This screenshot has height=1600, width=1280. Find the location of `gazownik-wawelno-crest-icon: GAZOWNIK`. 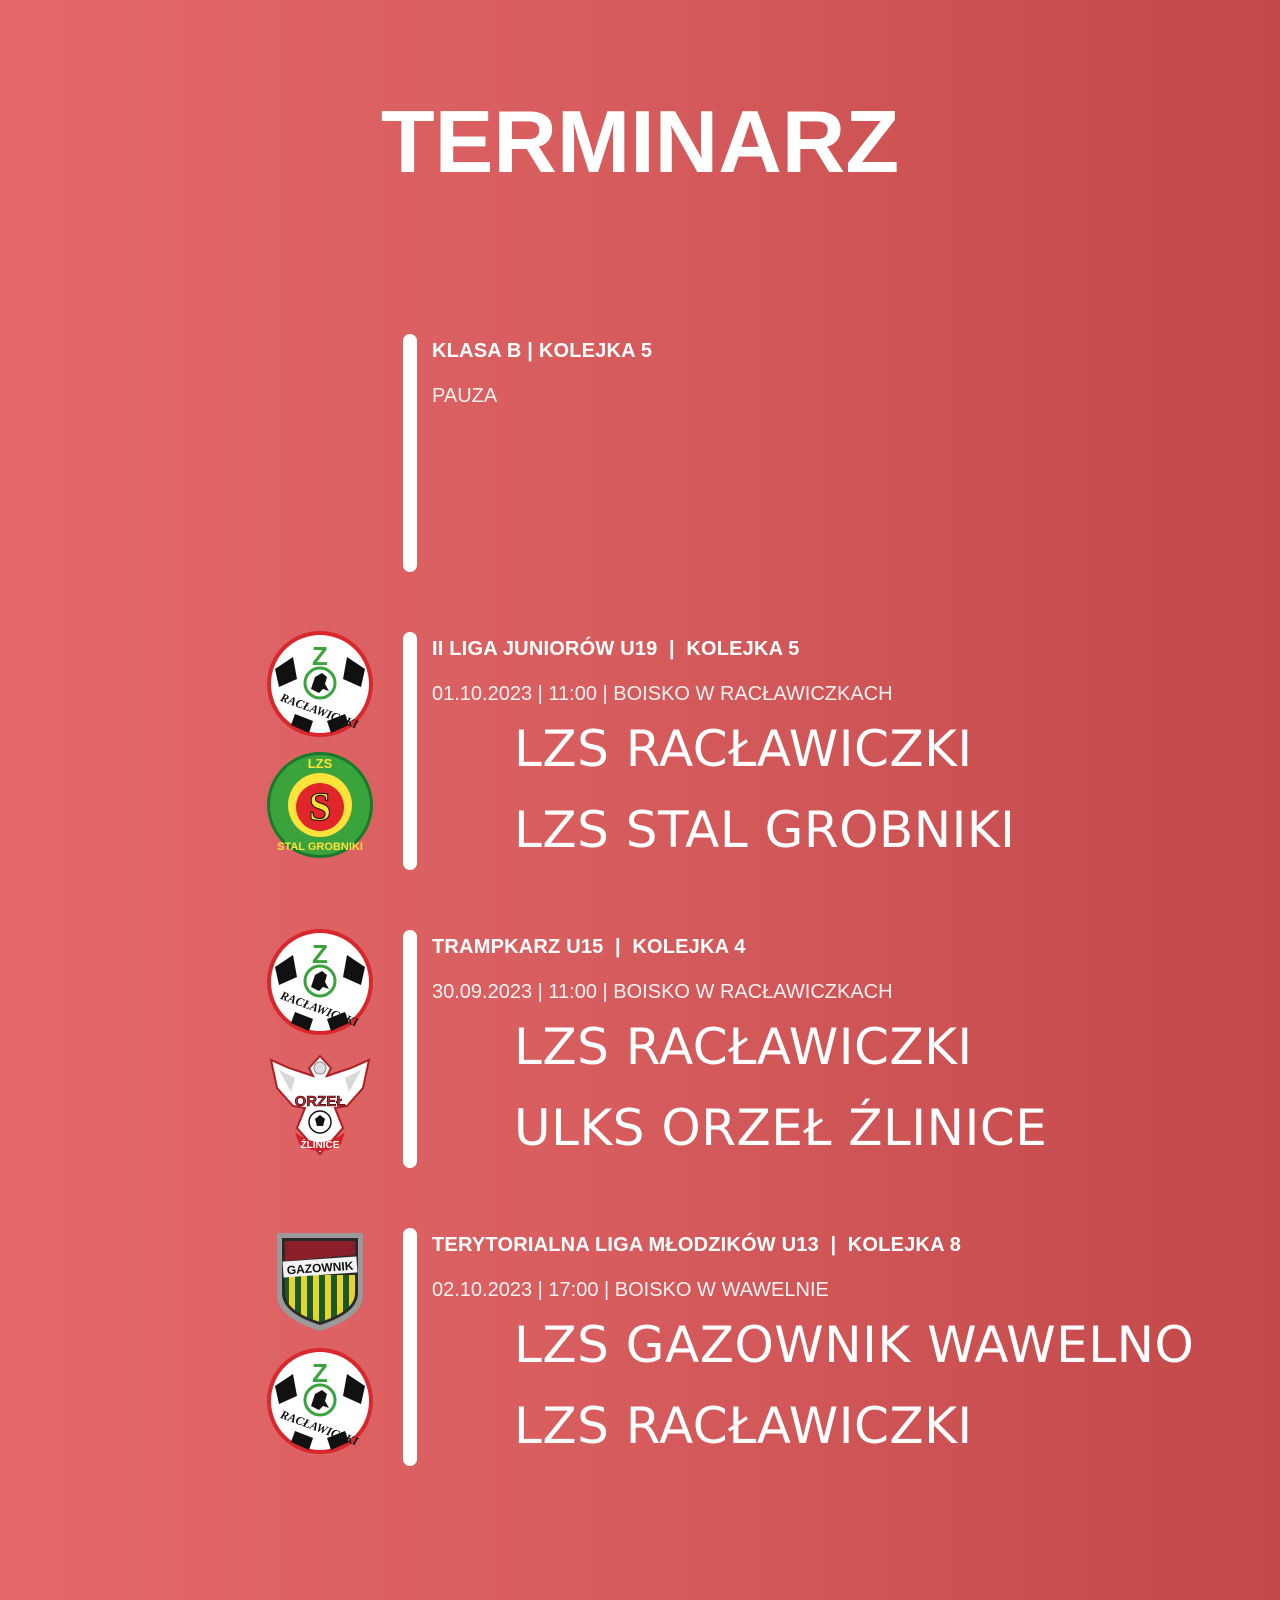

gazownik-wawelno-crest-icon: GAZOWNIK is located at coordinates (320, 1280).